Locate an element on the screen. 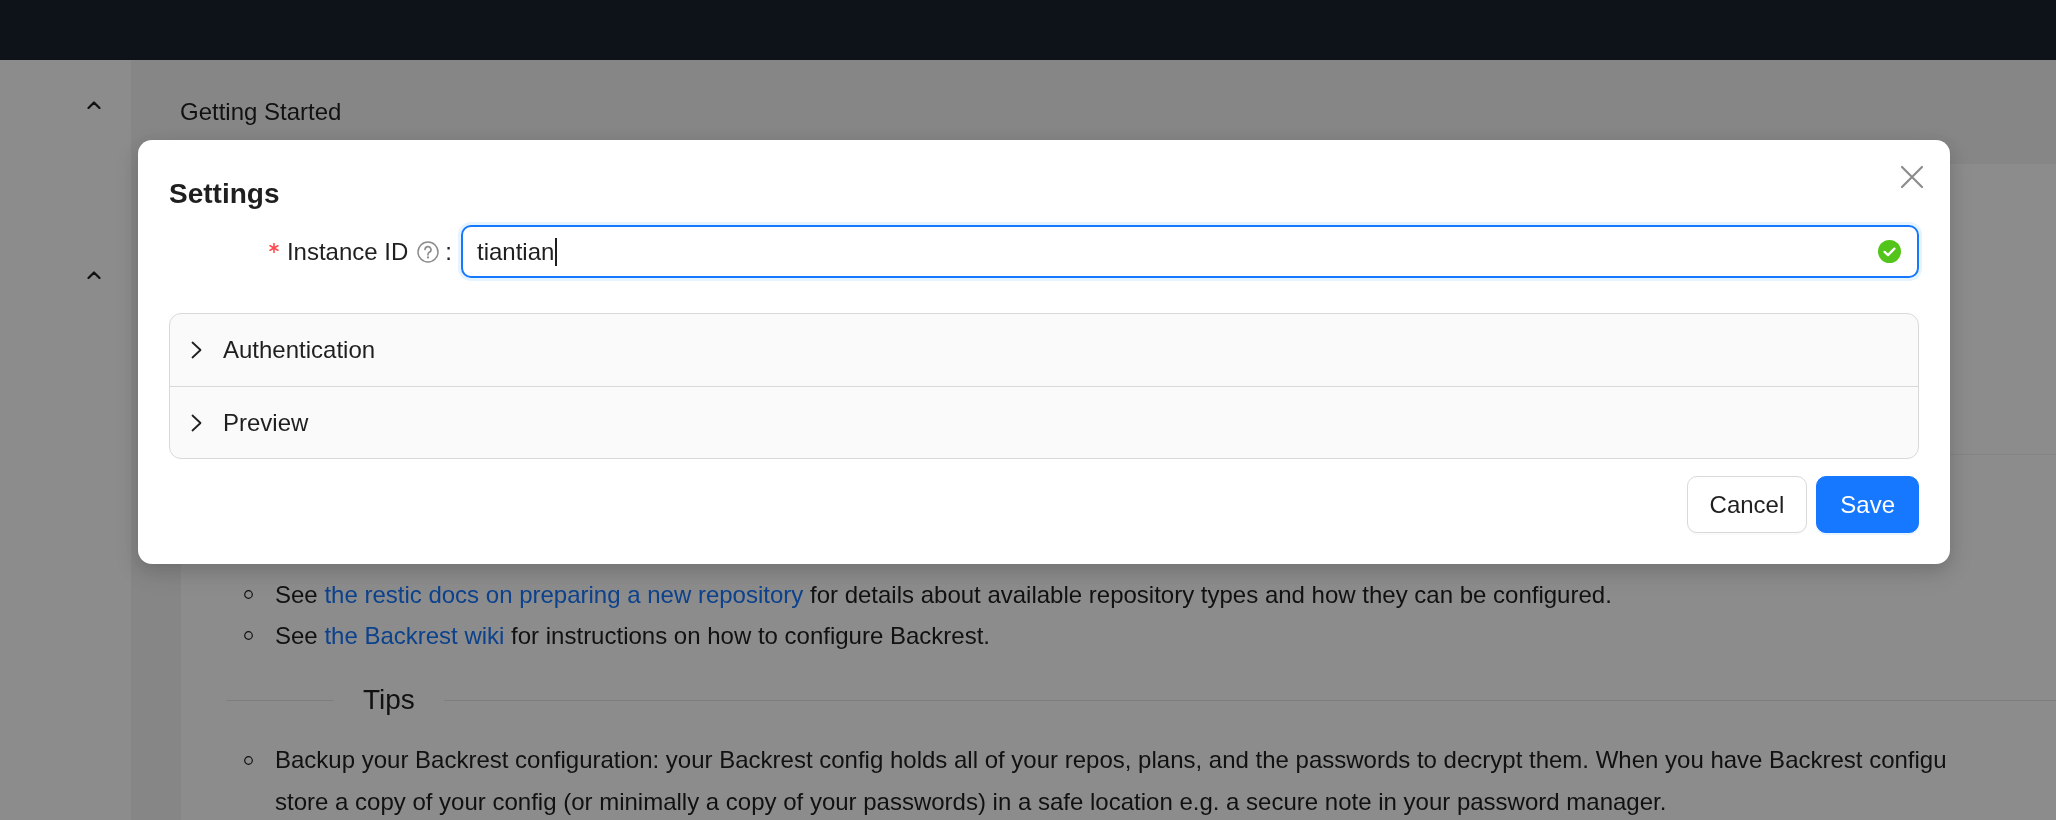  label-colon: : is located at coordinates (448, 251).